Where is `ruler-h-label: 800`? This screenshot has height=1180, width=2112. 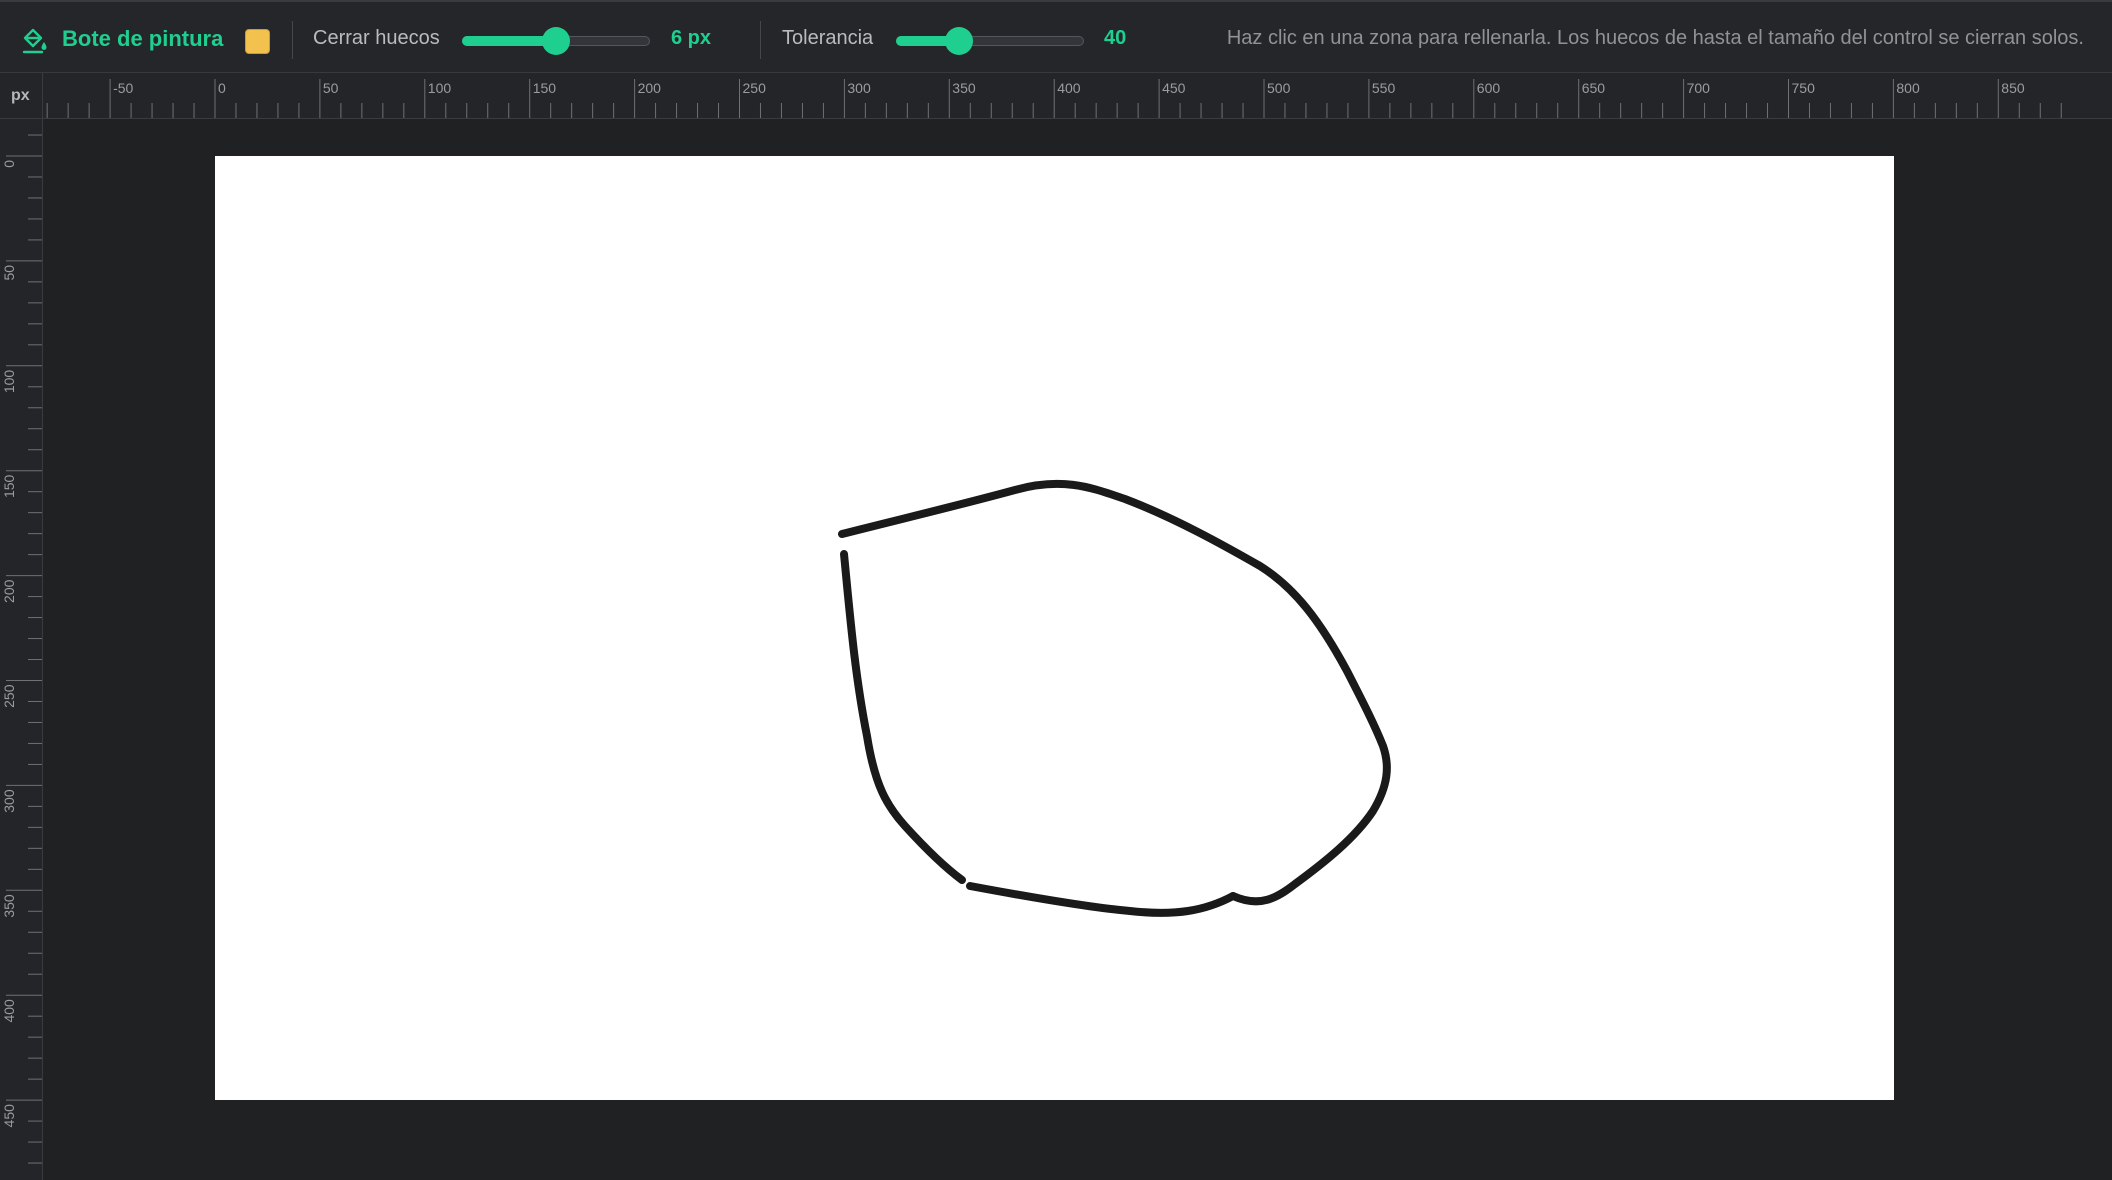 ruler-h-label: 800 is located at coordinates (1908, 88).